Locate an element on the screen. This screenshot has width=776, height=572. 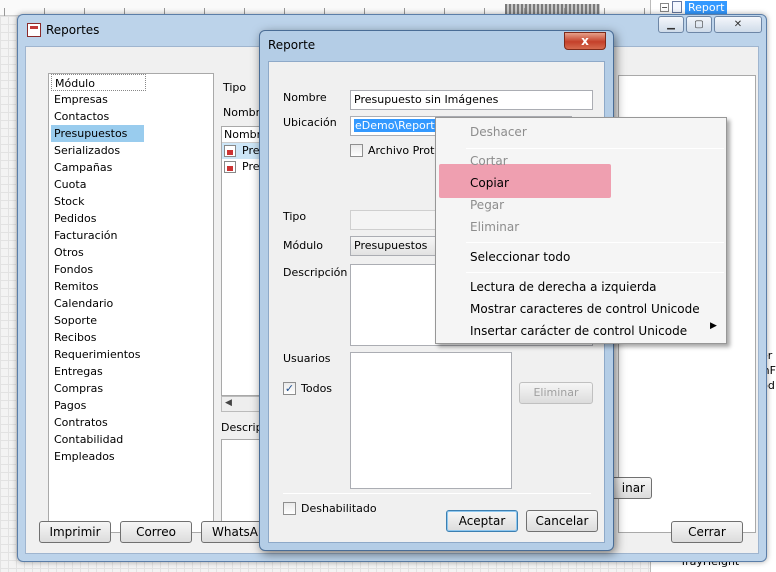
module-list-header: Módulo is located at coordinates (98, 82).